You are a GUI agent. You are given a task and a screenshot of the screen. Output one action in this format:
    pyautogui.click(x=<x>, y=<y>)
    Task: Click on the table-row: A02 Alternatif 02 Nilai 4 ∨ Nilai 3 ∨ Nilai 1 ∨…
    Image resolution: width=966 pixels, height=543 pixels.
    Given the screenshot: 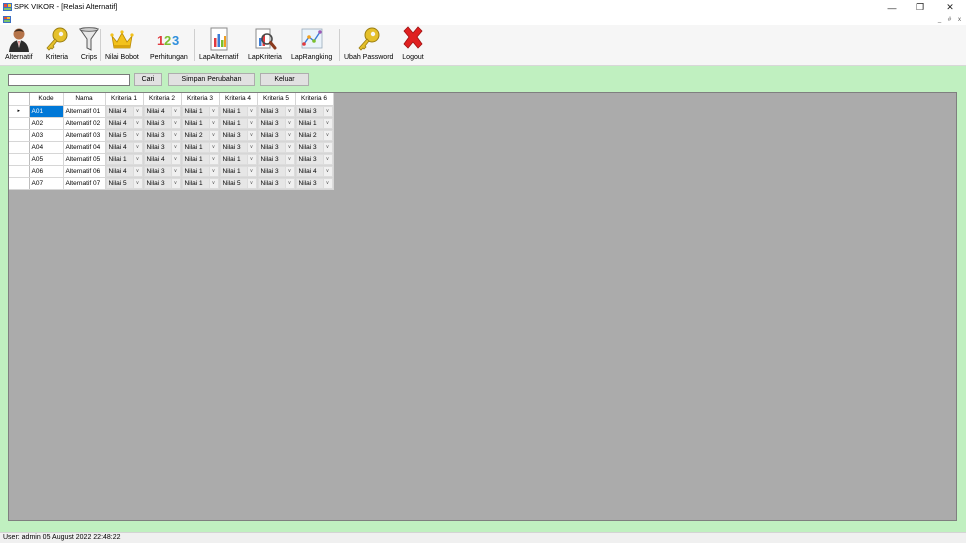 What is the action you would take?
    pyautogui.click(x=171, y=123)
    